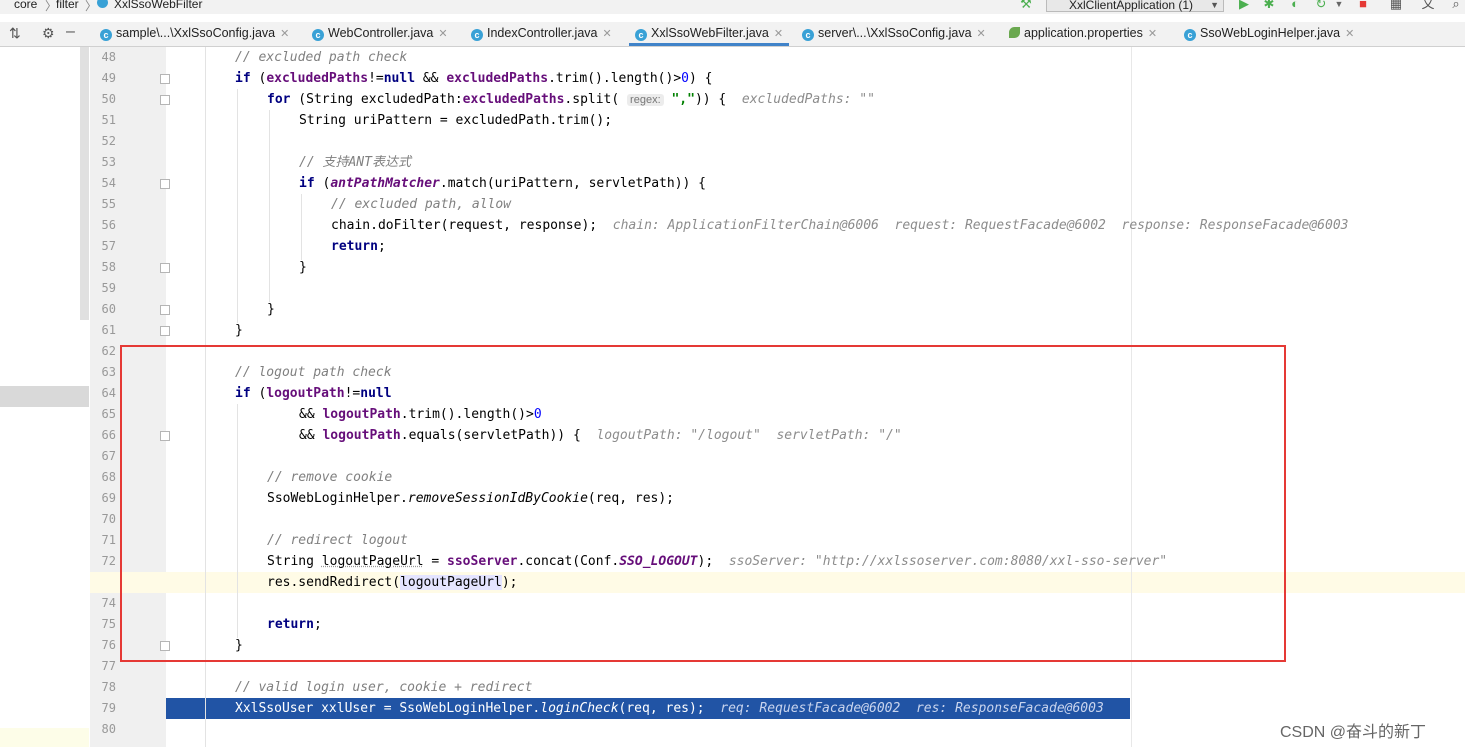  What do you see at coordinates (103, 519) in the screenshot?
I see `line-number: 70` at bounding box center [103, 519].